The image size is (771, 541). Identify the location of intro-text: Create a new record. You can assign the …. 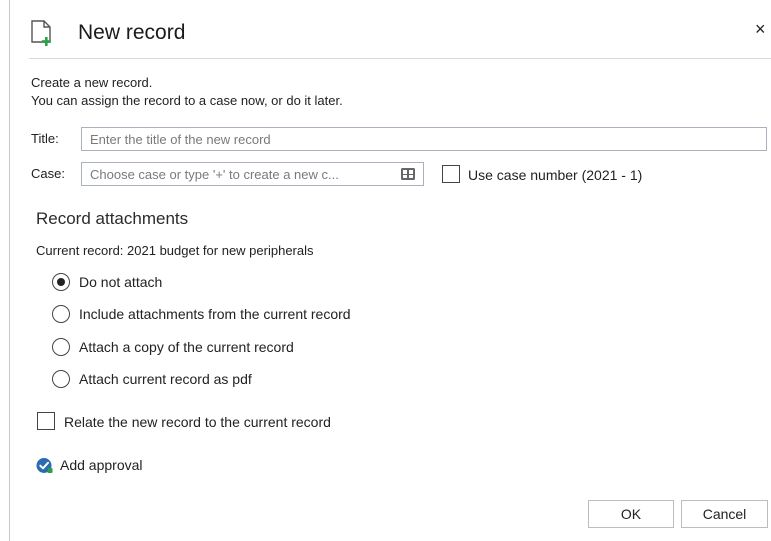
(187, 92).